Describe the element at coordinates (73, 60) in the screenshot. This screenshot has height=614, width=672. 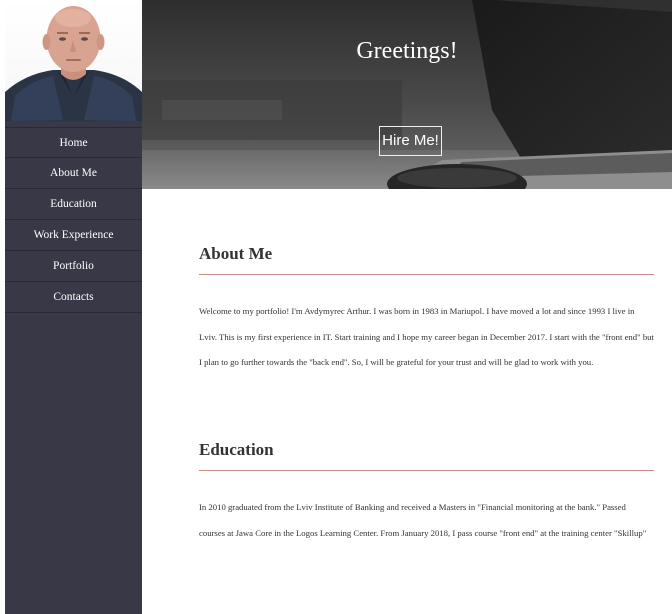
I see `avatar` at that location.